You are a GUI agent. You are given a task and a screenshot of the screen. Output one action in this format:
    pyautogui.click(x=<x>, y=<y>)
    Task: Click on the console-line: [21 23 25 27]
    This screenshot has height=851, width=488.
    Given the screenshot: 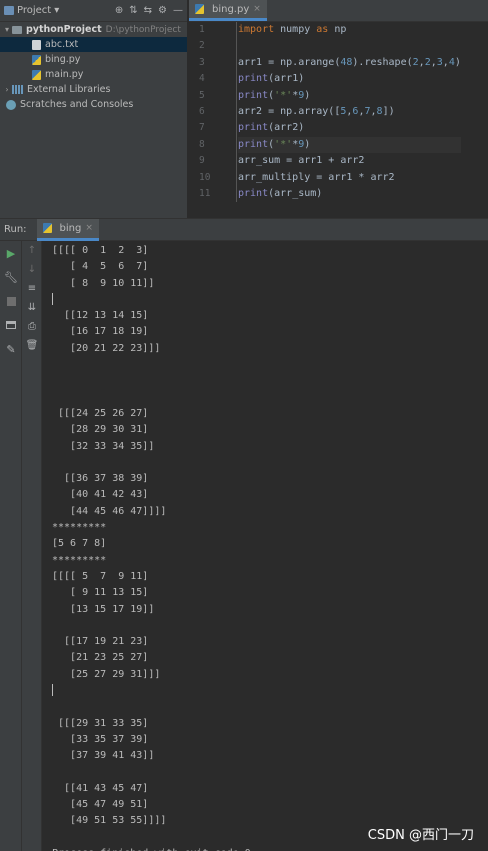 What is the action you would take?
    pyautogui.click(x=100, y=658)
    